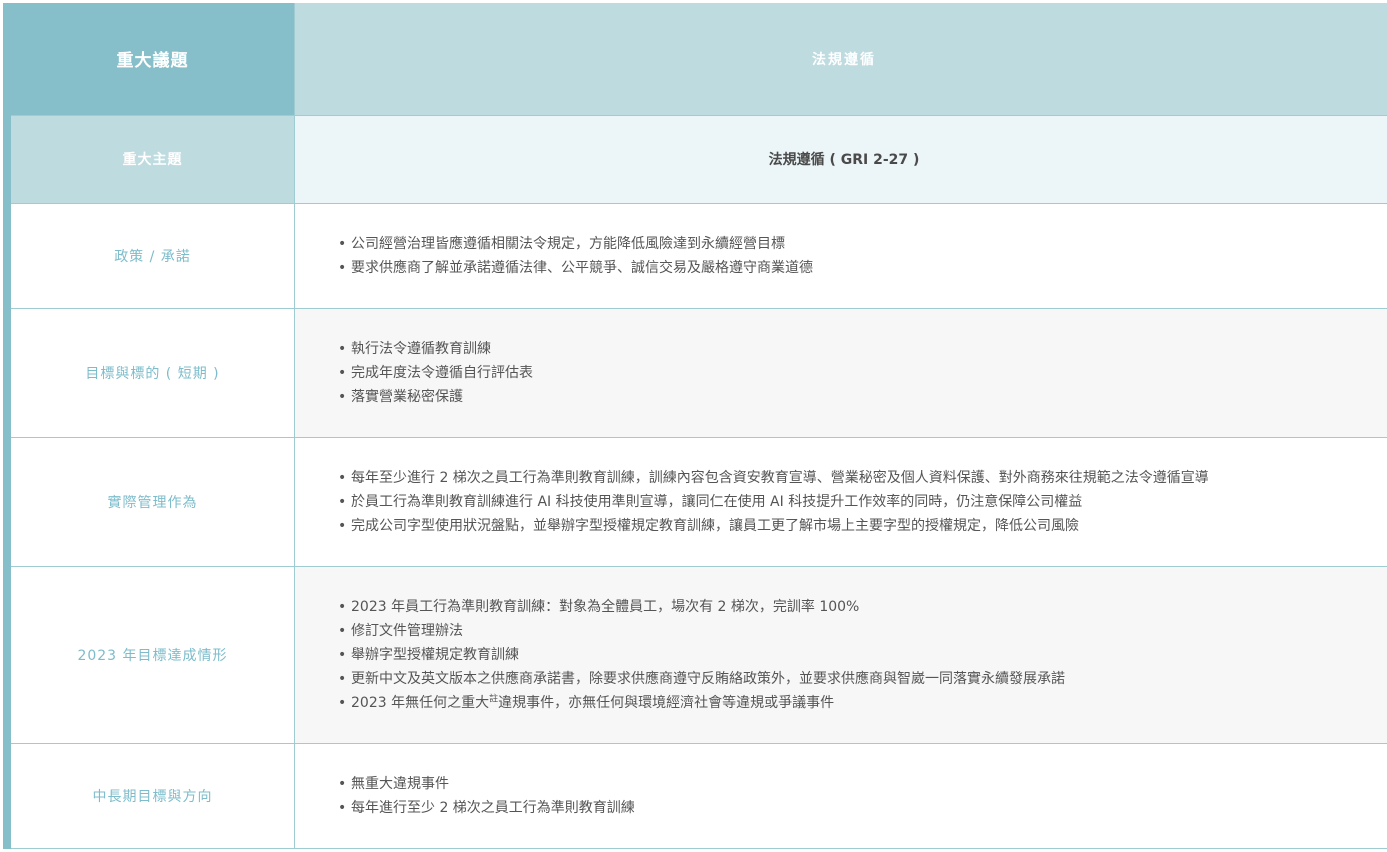 The image size is (1387, 852). What do you see at coordinates (840, 159) in the screenshot?
I see `theme-value: 法規遵循 ( GRI 2-27 )` at bounding box center [840, 159].